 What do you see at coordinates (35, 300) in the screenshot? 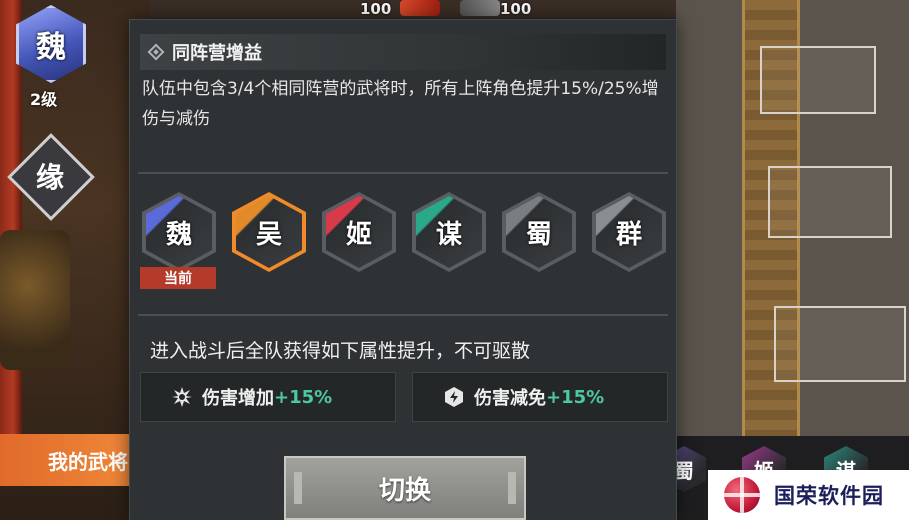
I see `stone-decoration` at bounding box center [35, 300].